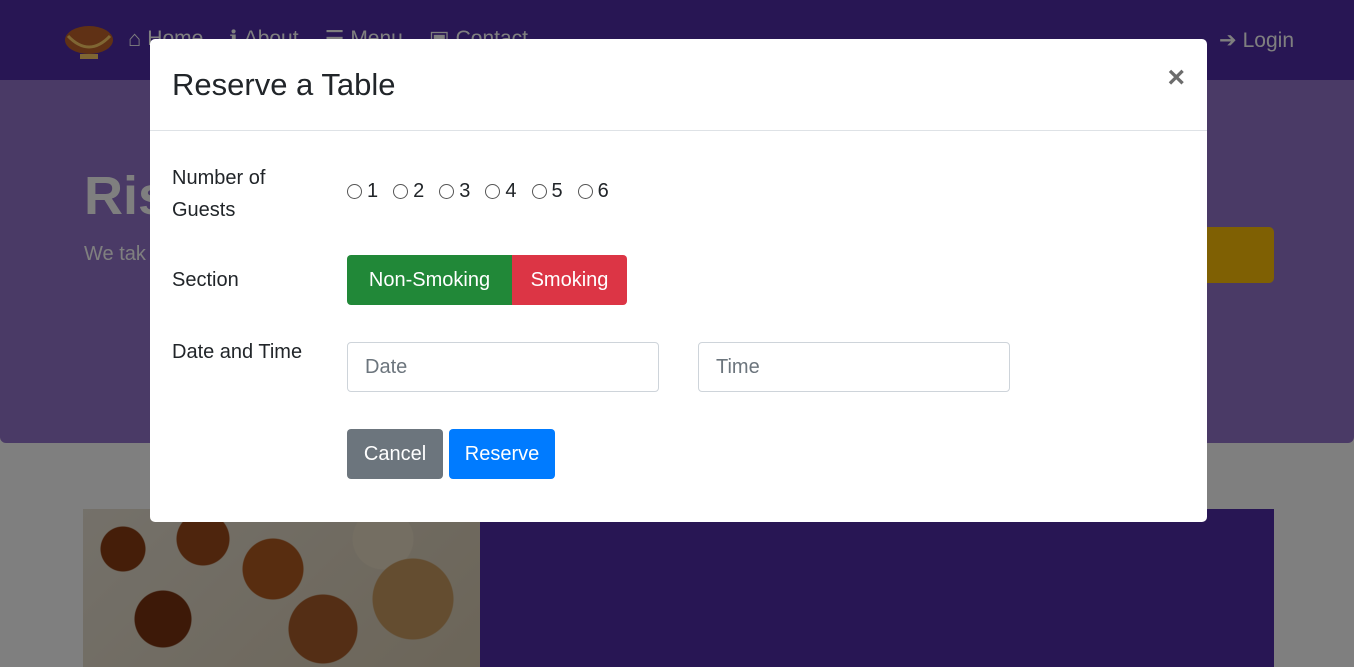  What do you see at coordinates (557, 191) in the screenshot?
I see `radio-label: 5` at bounding box center [557, 191].